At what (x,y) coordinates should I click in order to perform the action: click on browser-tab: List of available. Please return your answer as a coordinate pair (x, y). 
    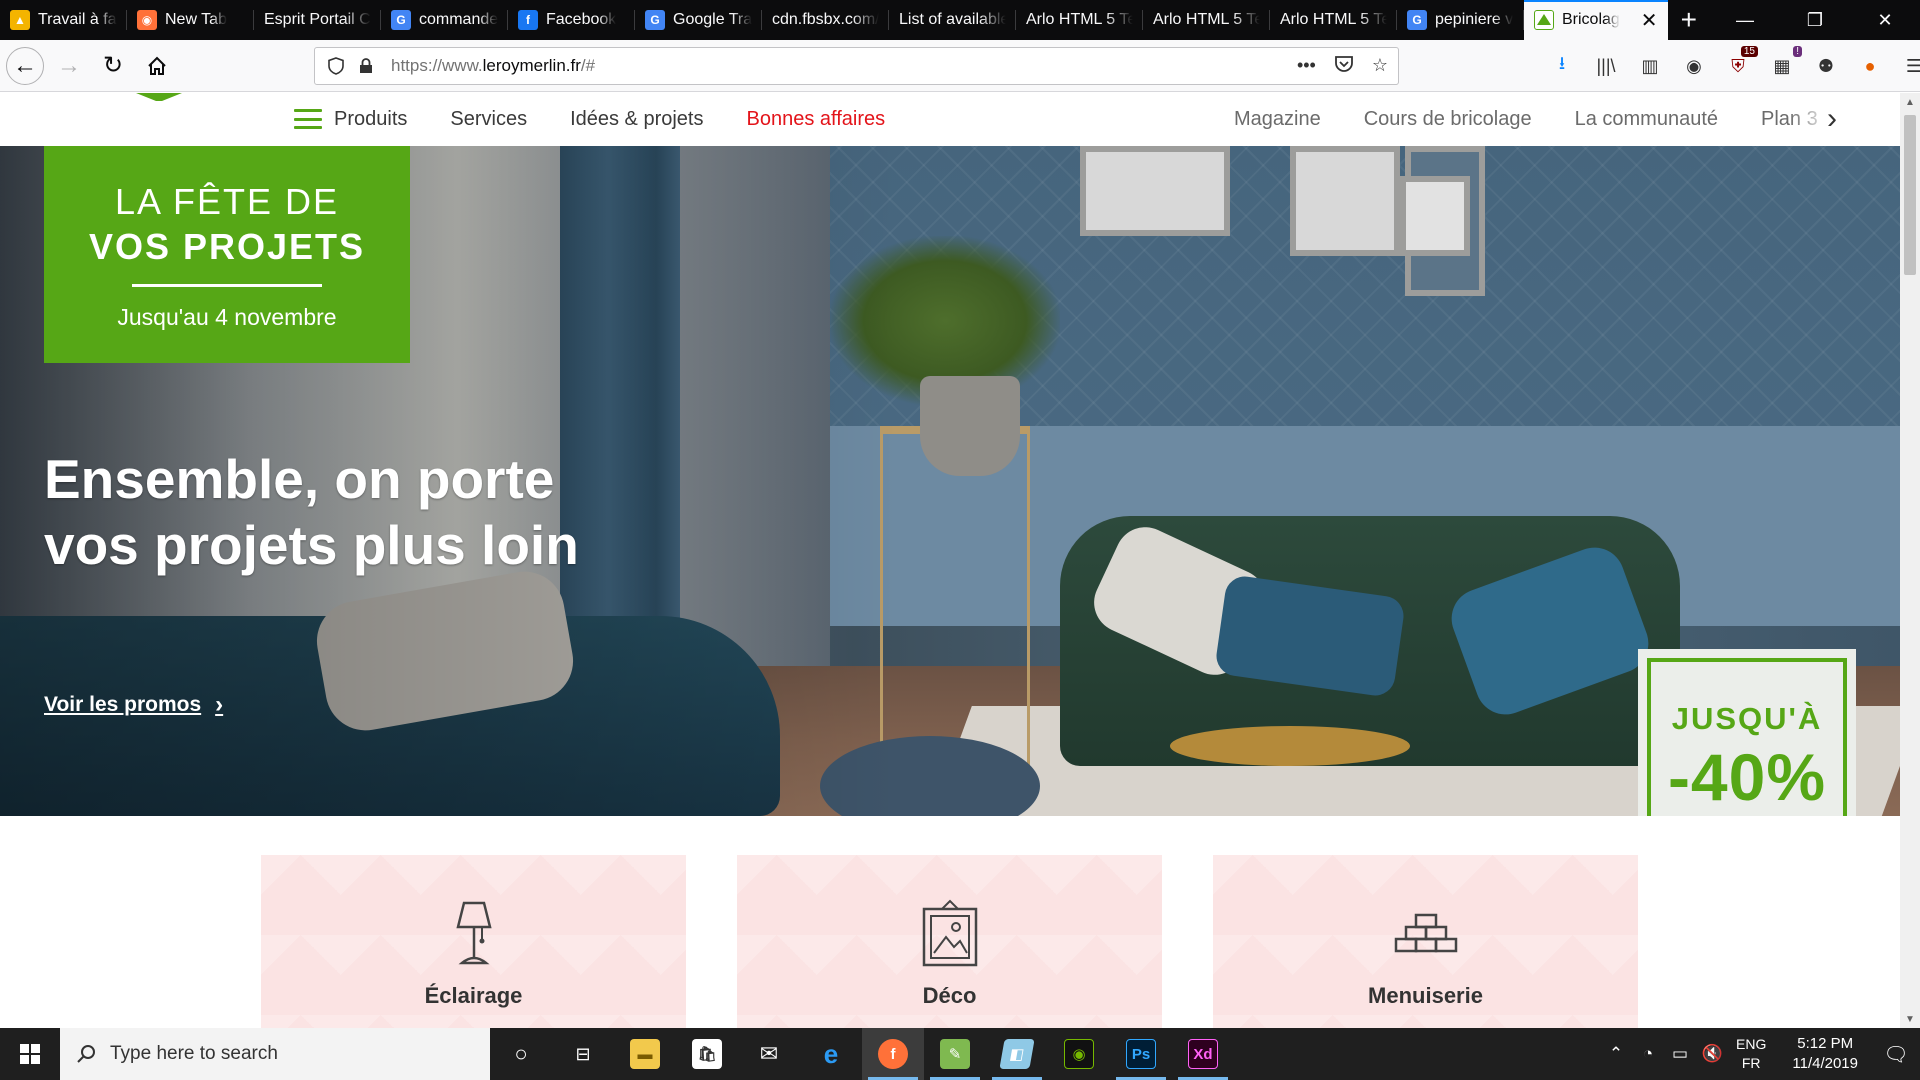
    Looking at the image, I should click on (952, 20).